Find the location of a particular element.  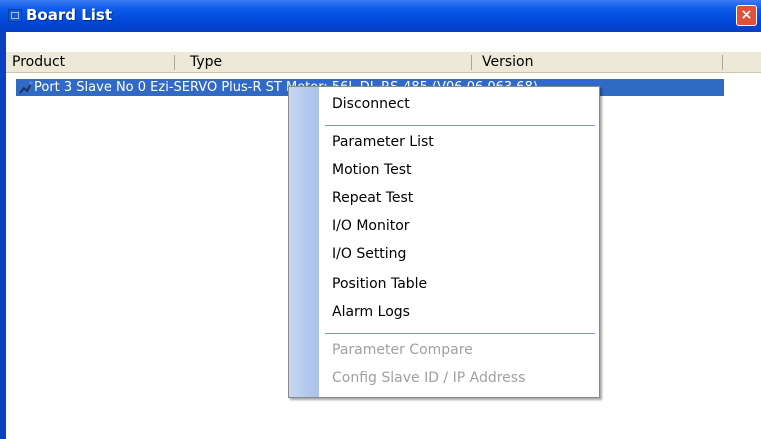

window-icon is located at coordinates (15, 15).